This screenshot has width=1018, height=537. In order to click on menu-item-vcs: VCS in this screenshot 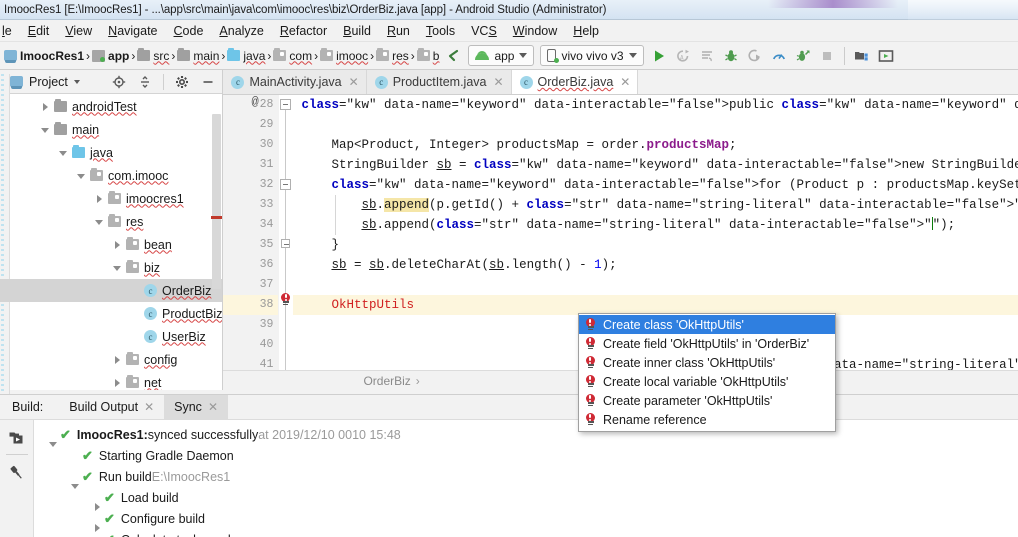, I will do `click(484, 31)`.